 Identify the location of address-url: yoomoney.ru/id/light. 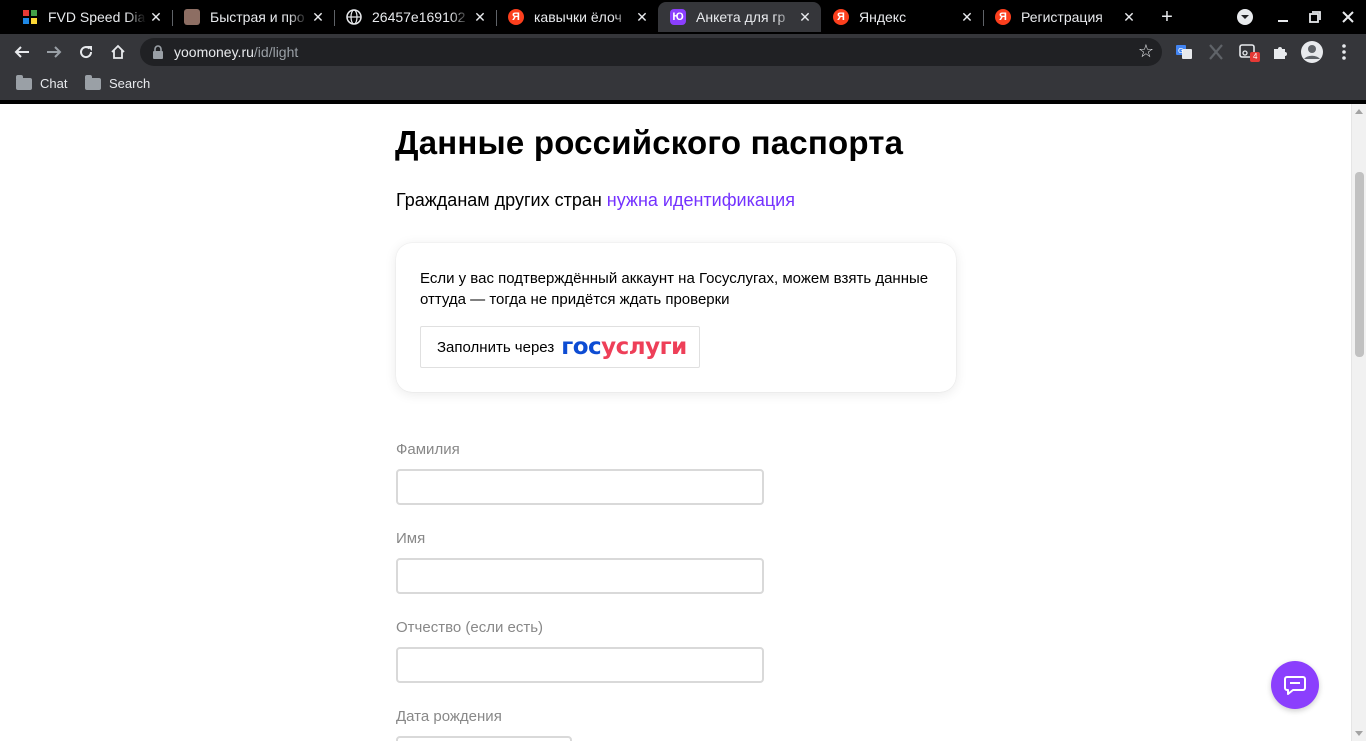
(236, 52).